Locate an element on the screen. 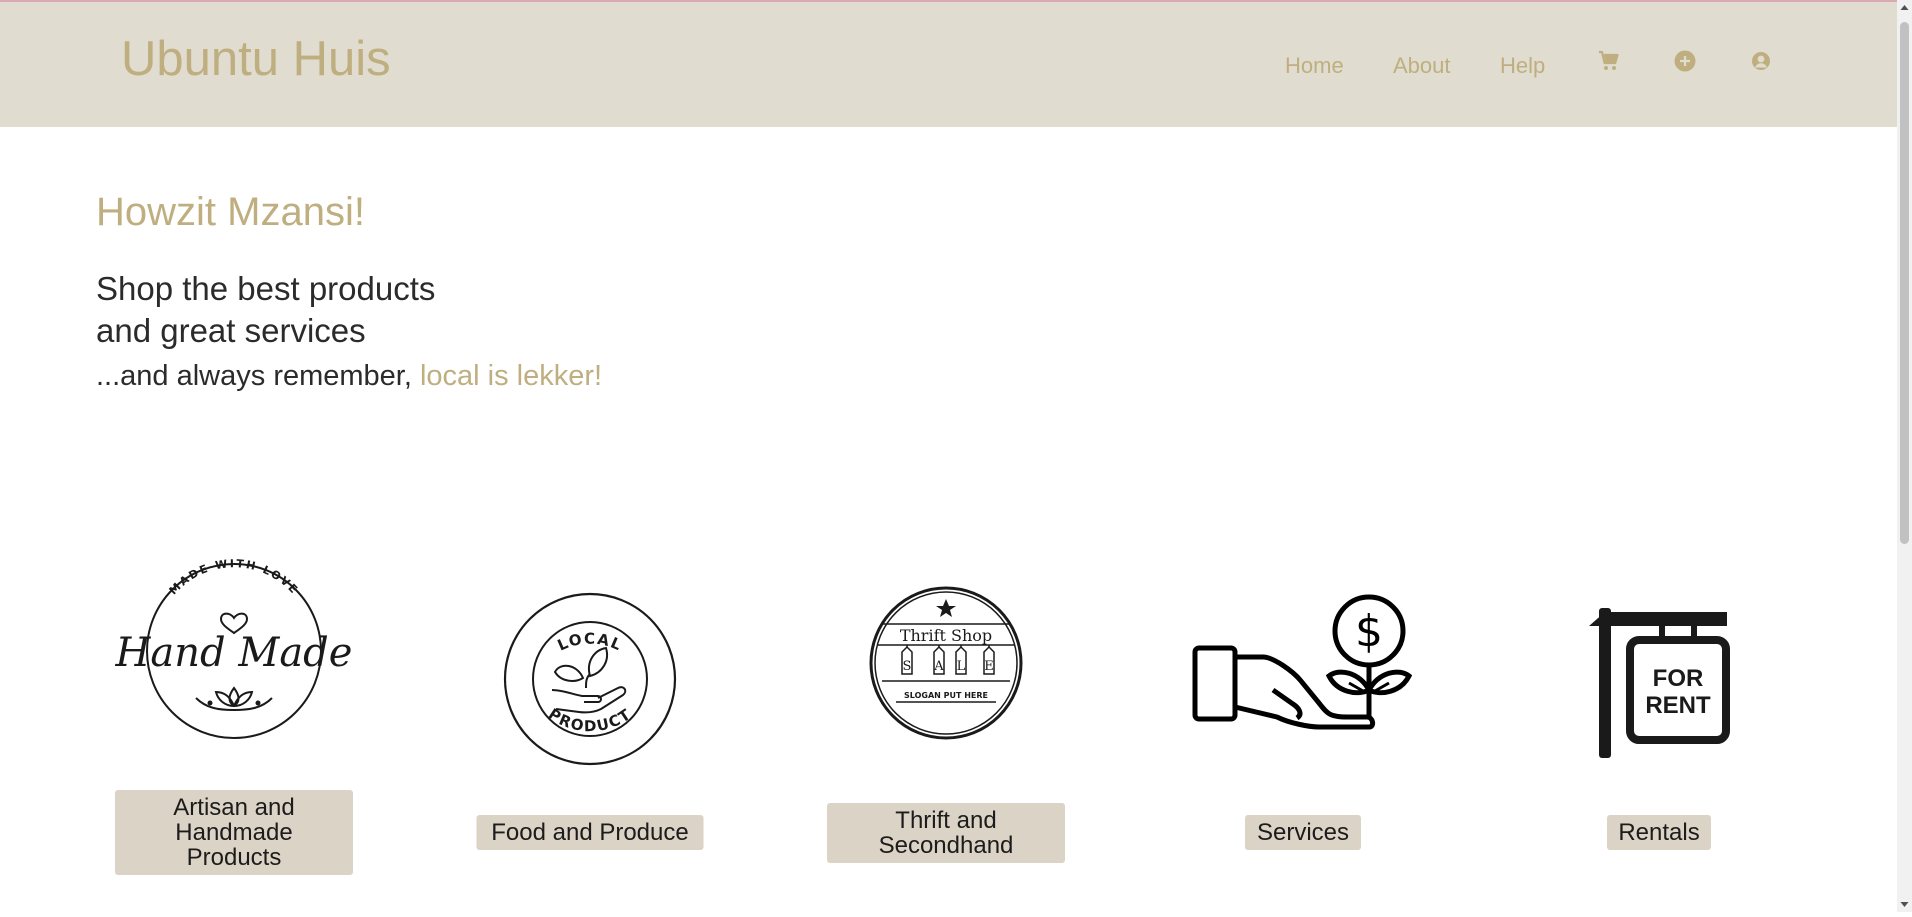 This screenshot has width=1912, height=917. scroll-down-arrow-icon is located at coordinates (1904, 904).